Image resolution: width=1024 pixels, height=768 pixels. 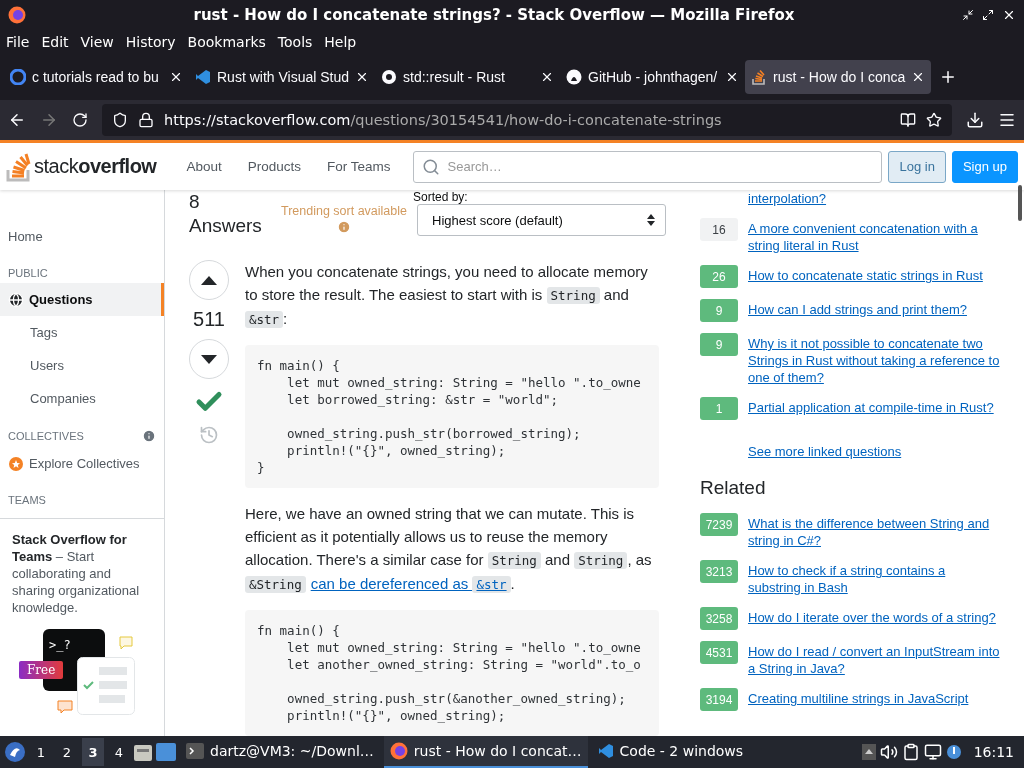 What do you see at coordinates (55, 42) in the screenshot?
I see `menu-item: Edit` at bounding box center [55, 42].